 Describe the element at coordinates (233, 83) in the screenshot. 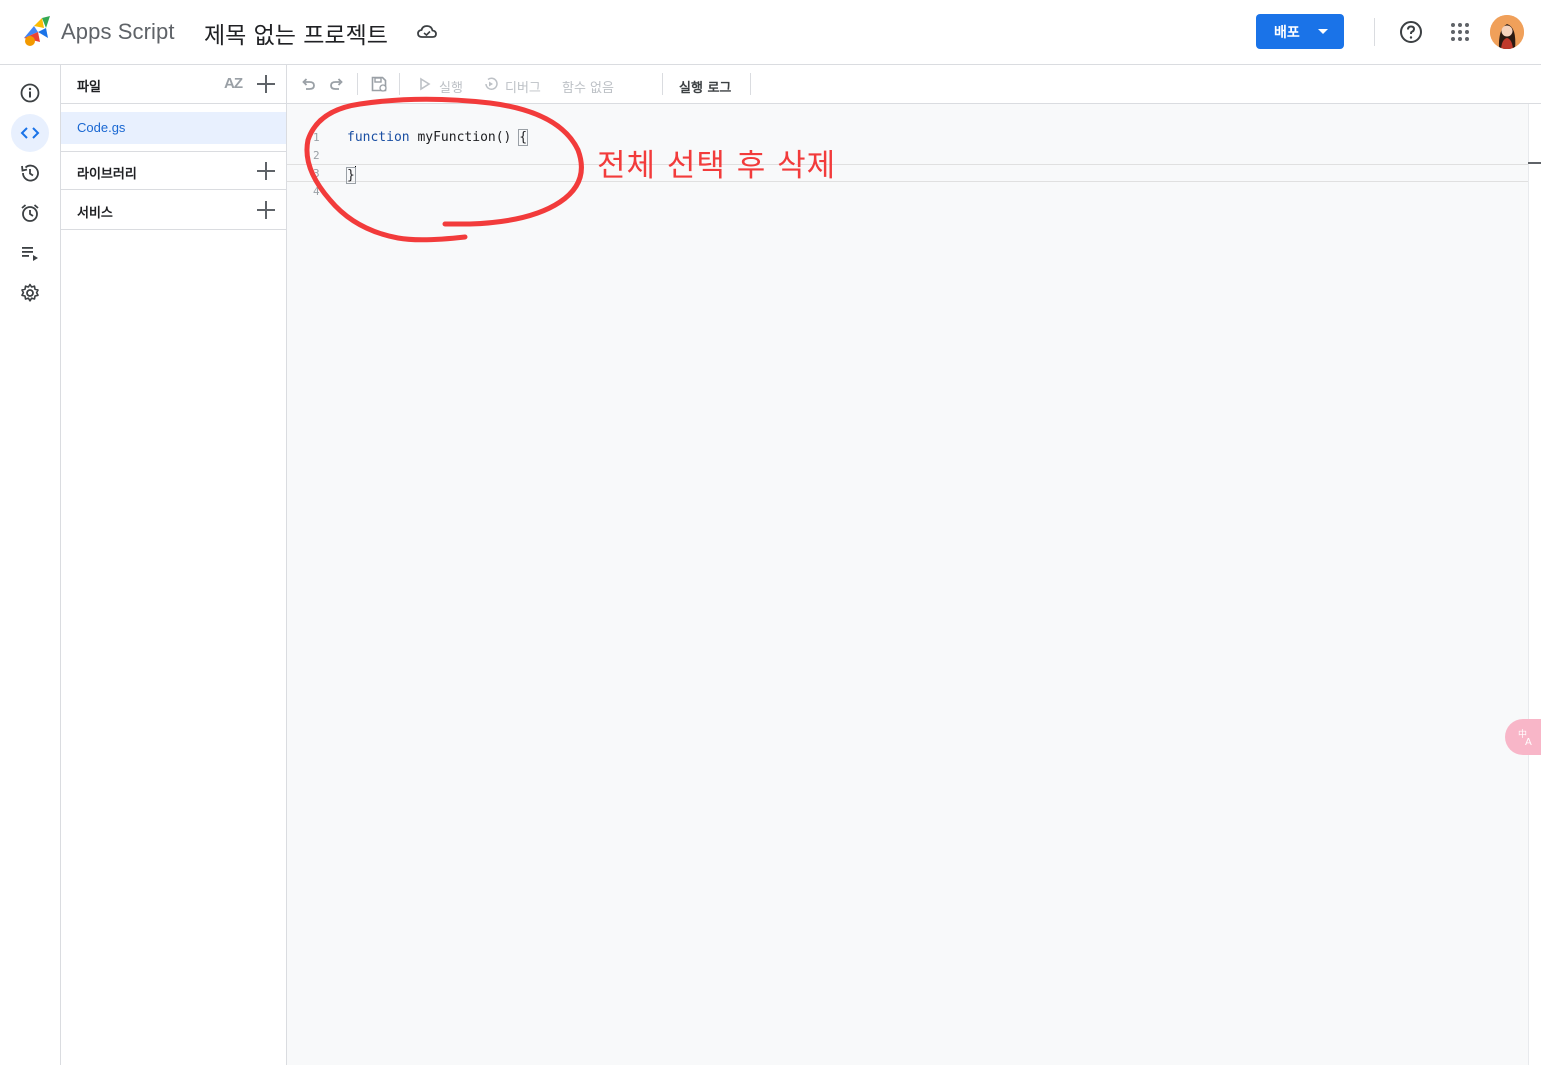

I see `sort-az-icon: AZ` at that location.